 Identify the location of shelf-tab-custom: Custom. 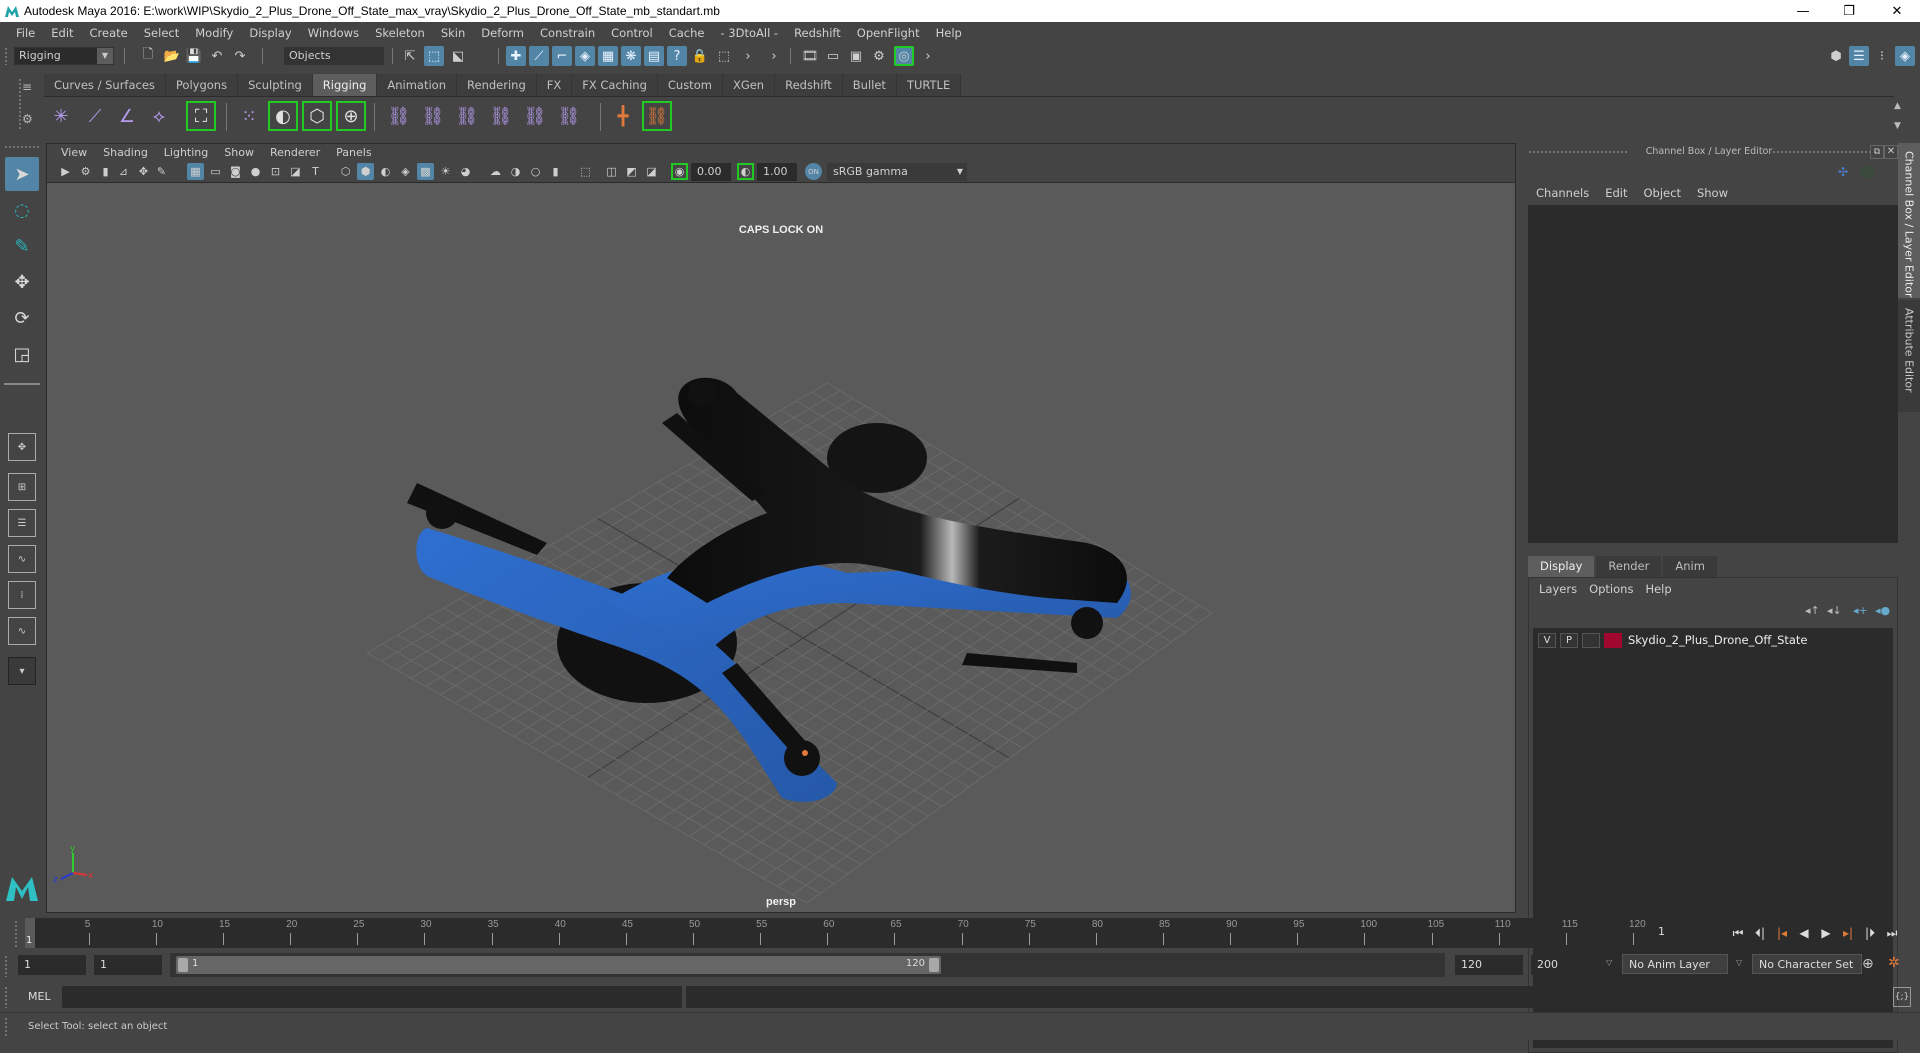
(690, 85).